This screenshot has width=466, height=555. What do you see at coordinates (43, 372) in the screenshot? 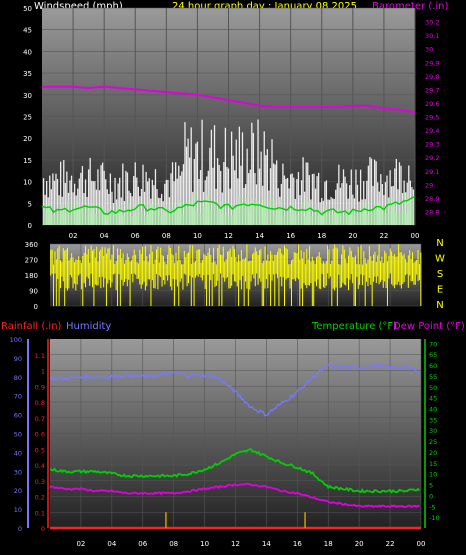
I see `rain-ytick-label: 1` at bounding box center [43, 372].